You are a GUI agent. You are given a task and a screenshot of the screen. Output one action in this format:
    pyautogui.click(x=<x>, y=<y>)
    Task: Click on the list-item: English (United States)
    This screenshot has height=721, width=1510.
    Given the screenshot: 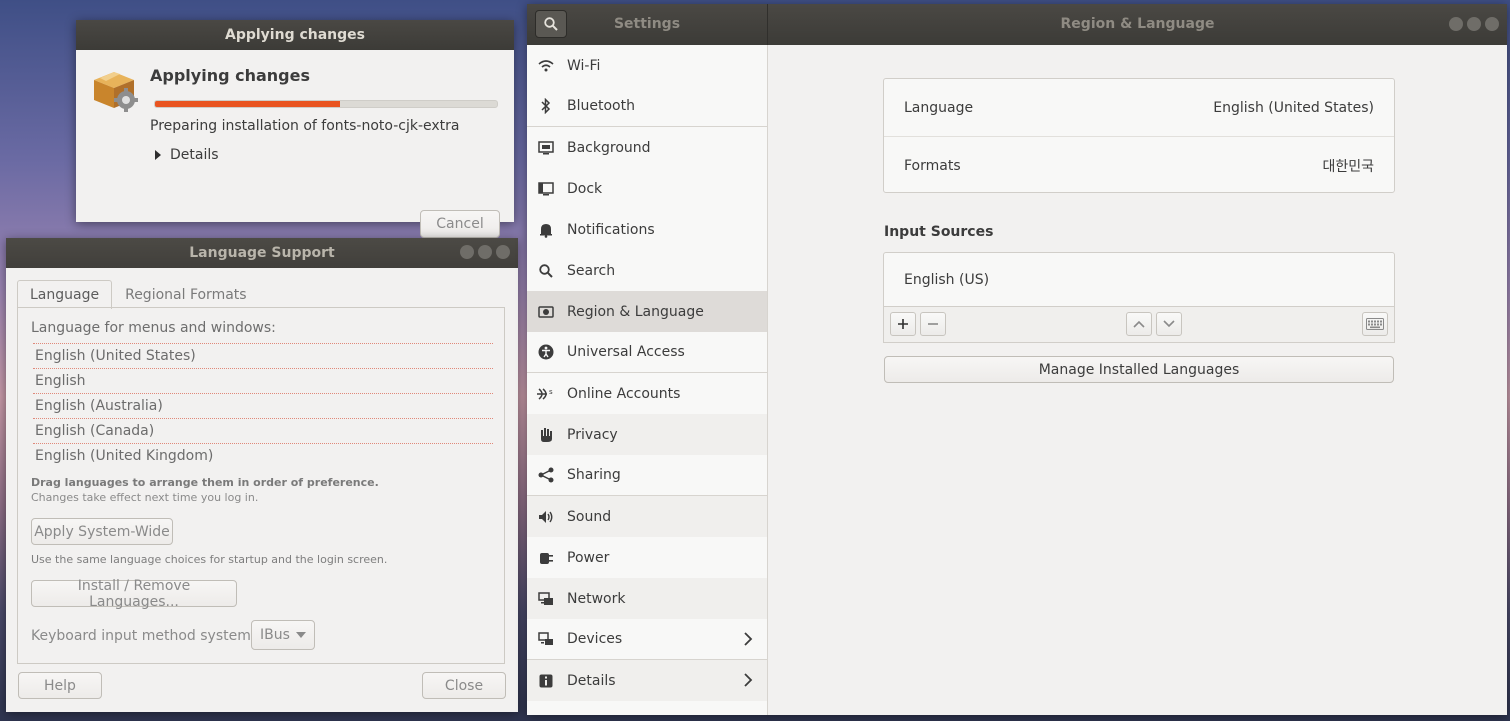 What is the action you would take?
    pyautogui.click(x=263, y=355)
    